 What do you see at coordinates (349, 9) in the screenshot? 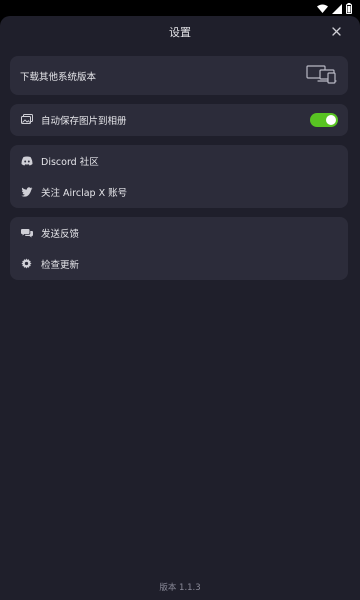
I see `battery-icon` at bounding box center [349, 9].